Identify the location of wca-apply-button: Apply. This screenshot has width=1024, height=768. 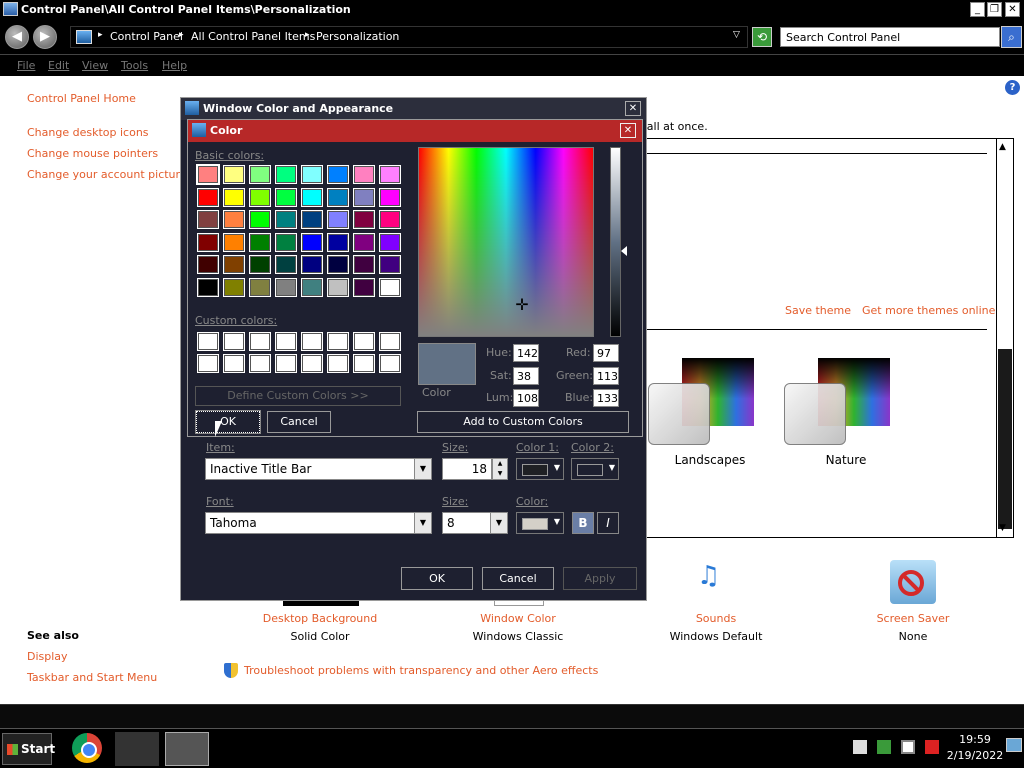
(600, 578).